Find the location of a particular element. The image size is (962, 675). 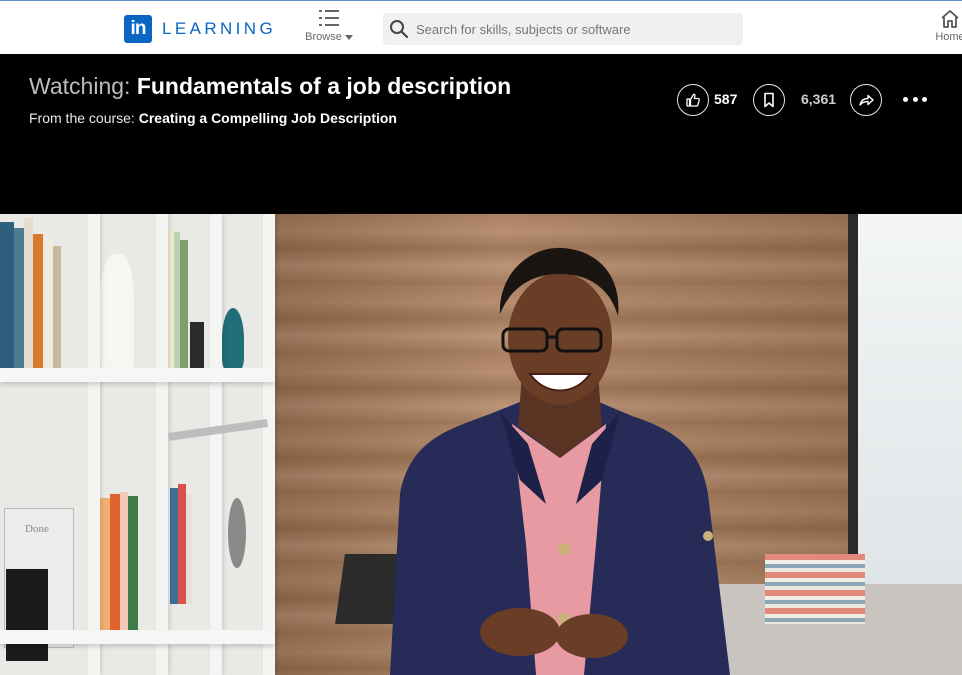

linkedin-in-logo-icon: in is located at coordinates (138, 29).